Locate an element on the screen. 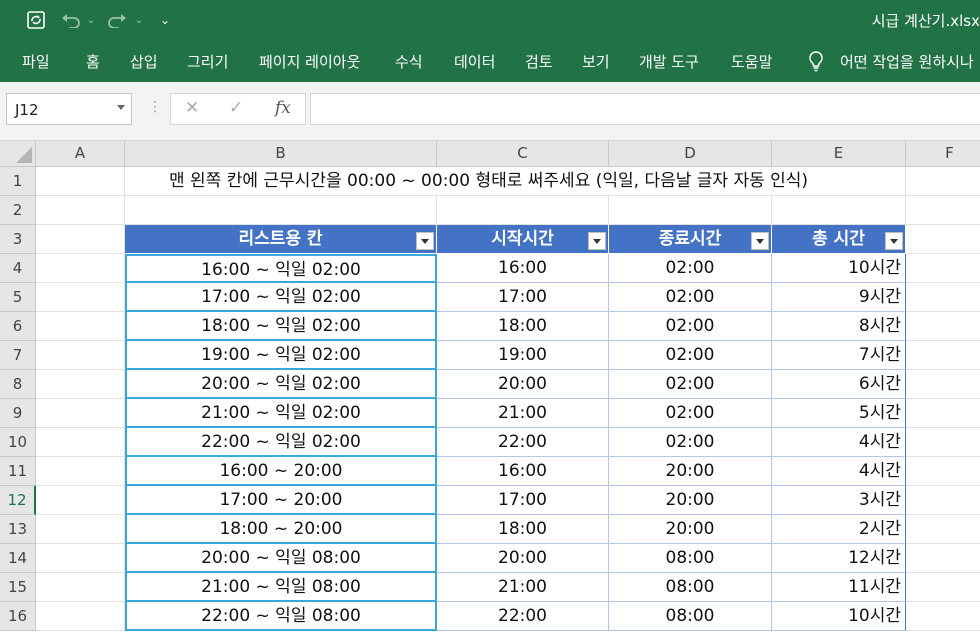 This screenshot has height=638, width=980. customize-qat-icon: ⌄ is located at coordinates (165, 20).